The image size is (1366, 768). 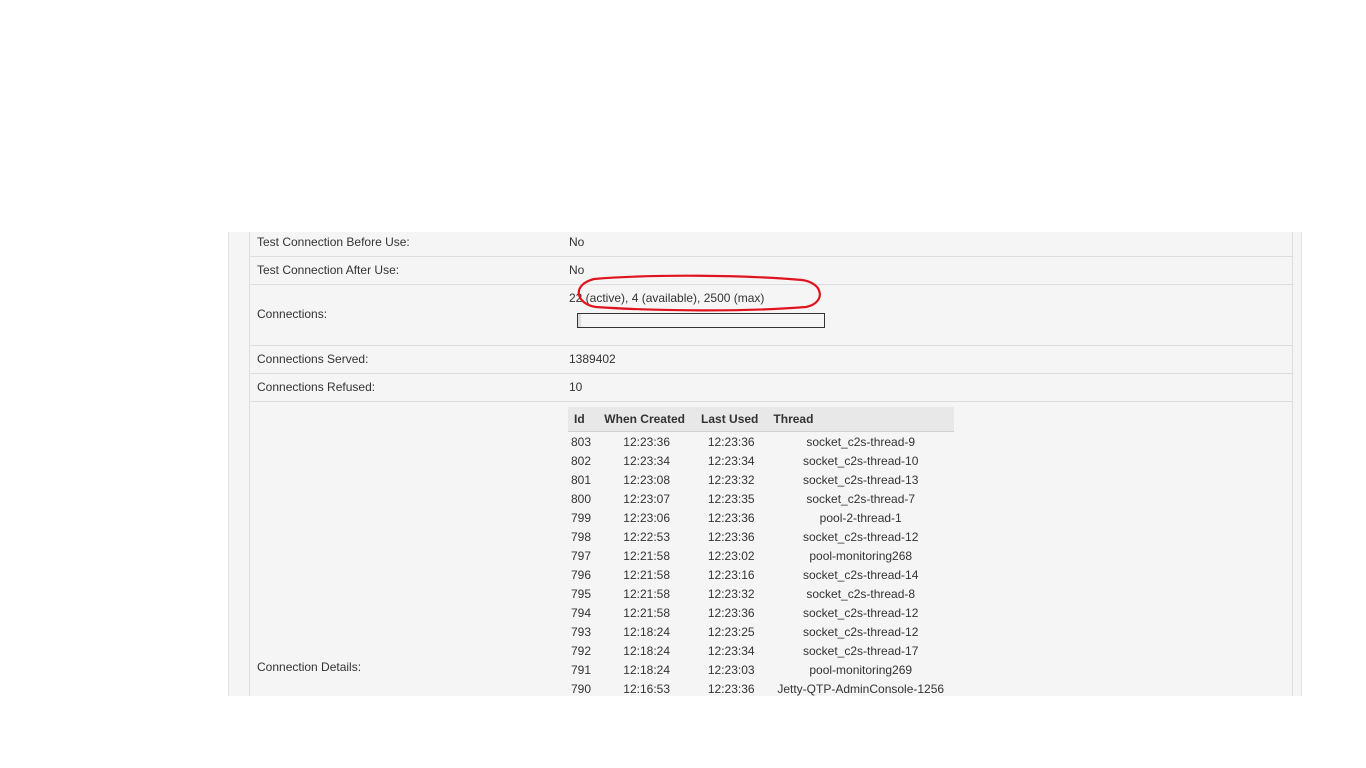 What do you see at coordinates (861, 650) in the screenshot?
I see `cell-thread: socket_c2s-thread-17` at bounding box center [861, 650].